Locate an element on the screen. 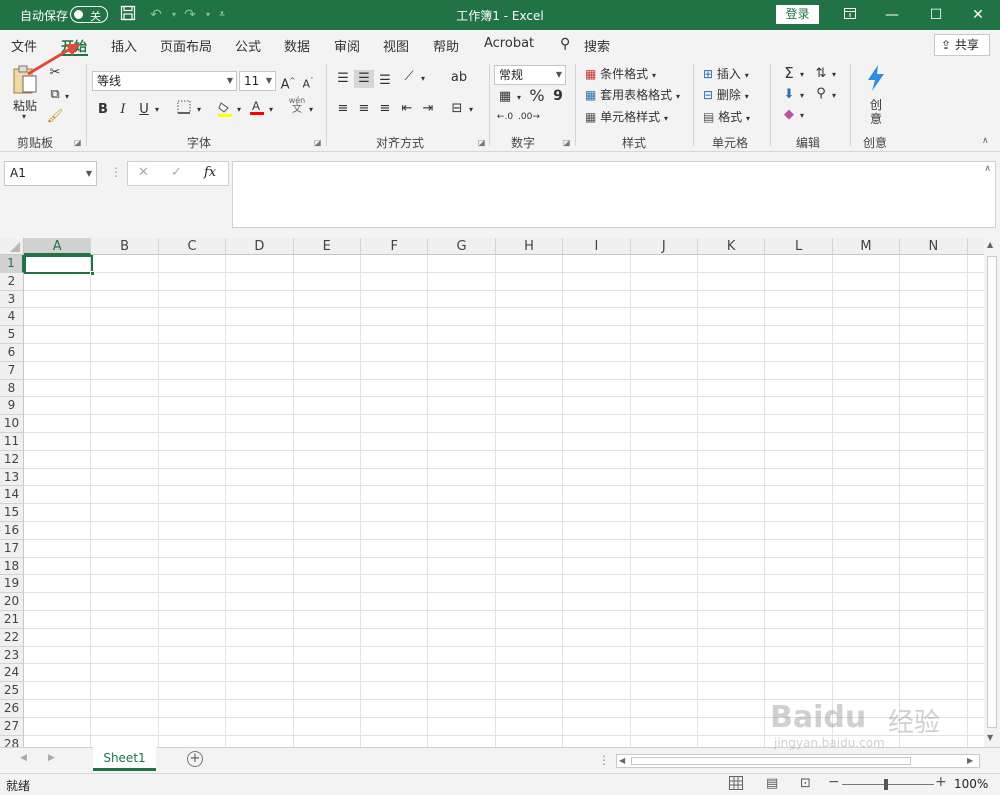  row-header-20: 20 is located at coordinates (12, 602).